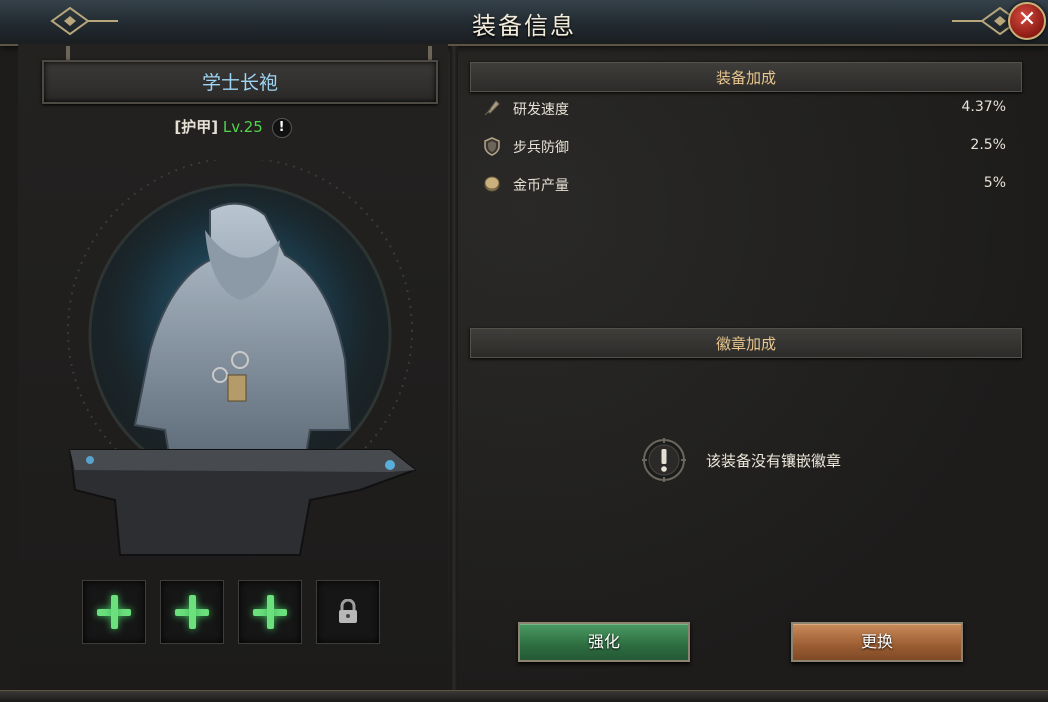  What do you see at coordinates (994, 183) in the screenshot?
I see `stat-value: 5%` at bounding box center [994, 183].